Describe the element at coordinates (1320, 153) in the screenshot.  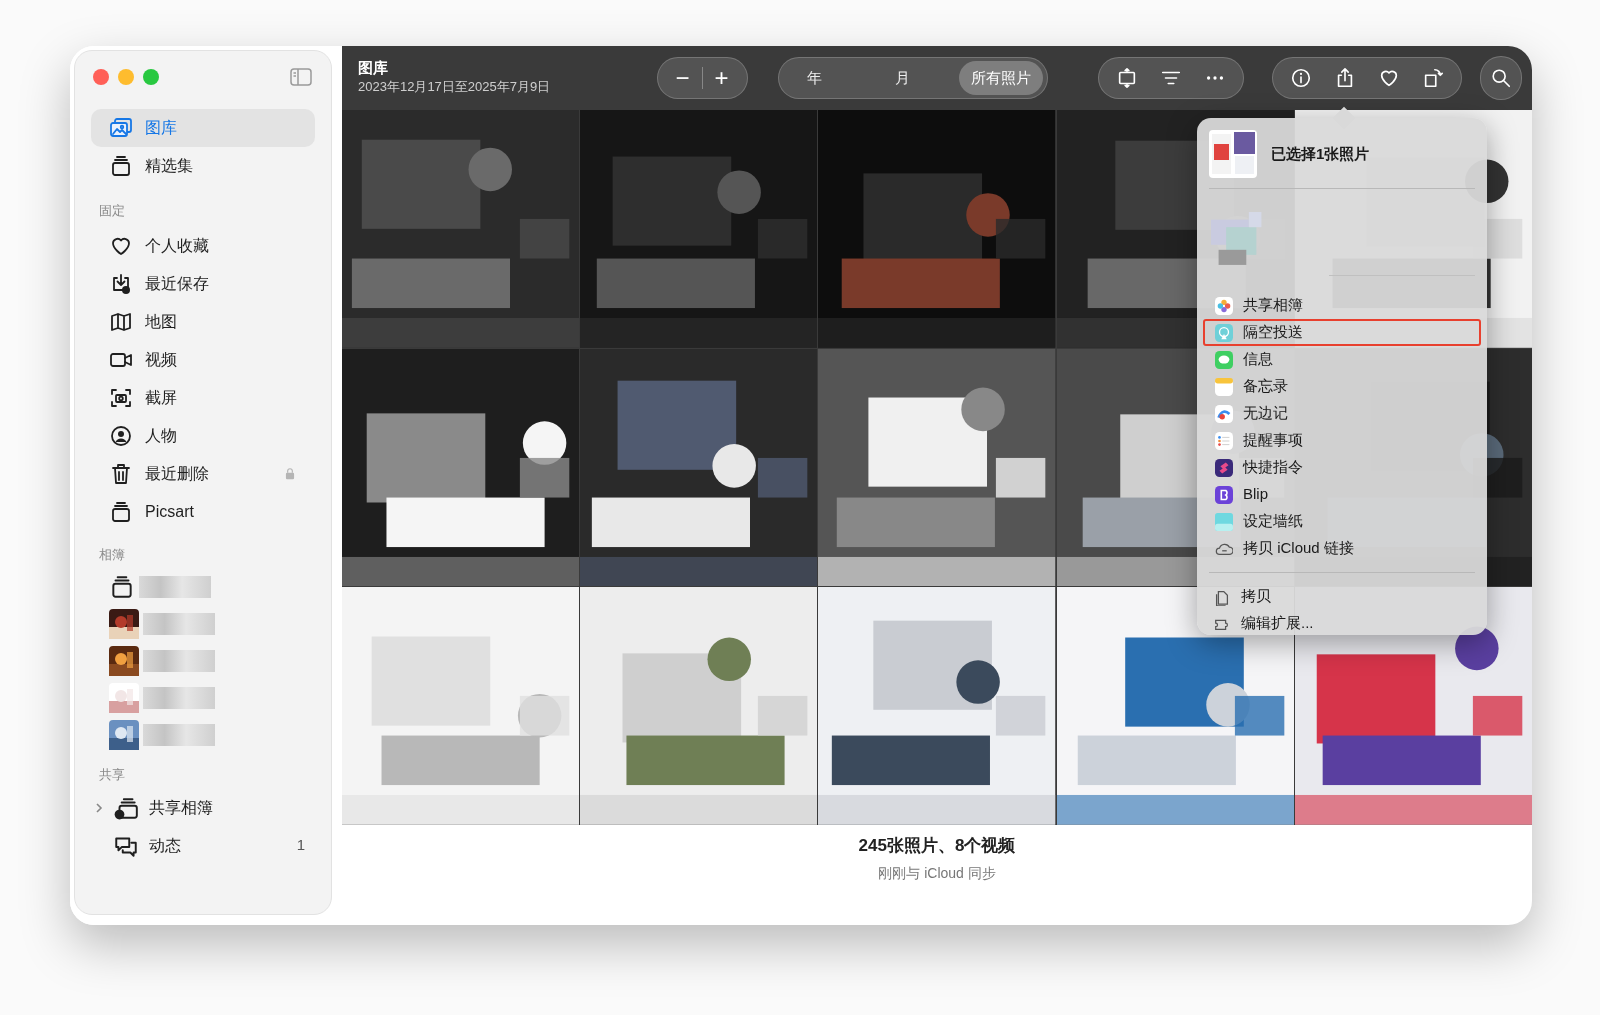
I see `selection-title: 已选择1张照片` at that location.